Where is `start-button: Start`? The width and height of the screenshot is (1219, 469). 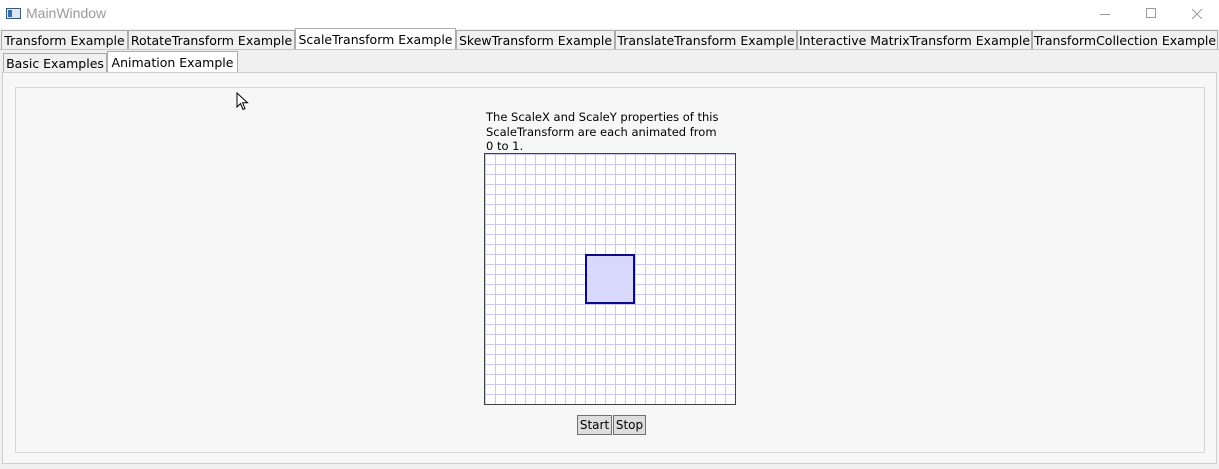 start-button: Start is located at coordinates (594, 425).